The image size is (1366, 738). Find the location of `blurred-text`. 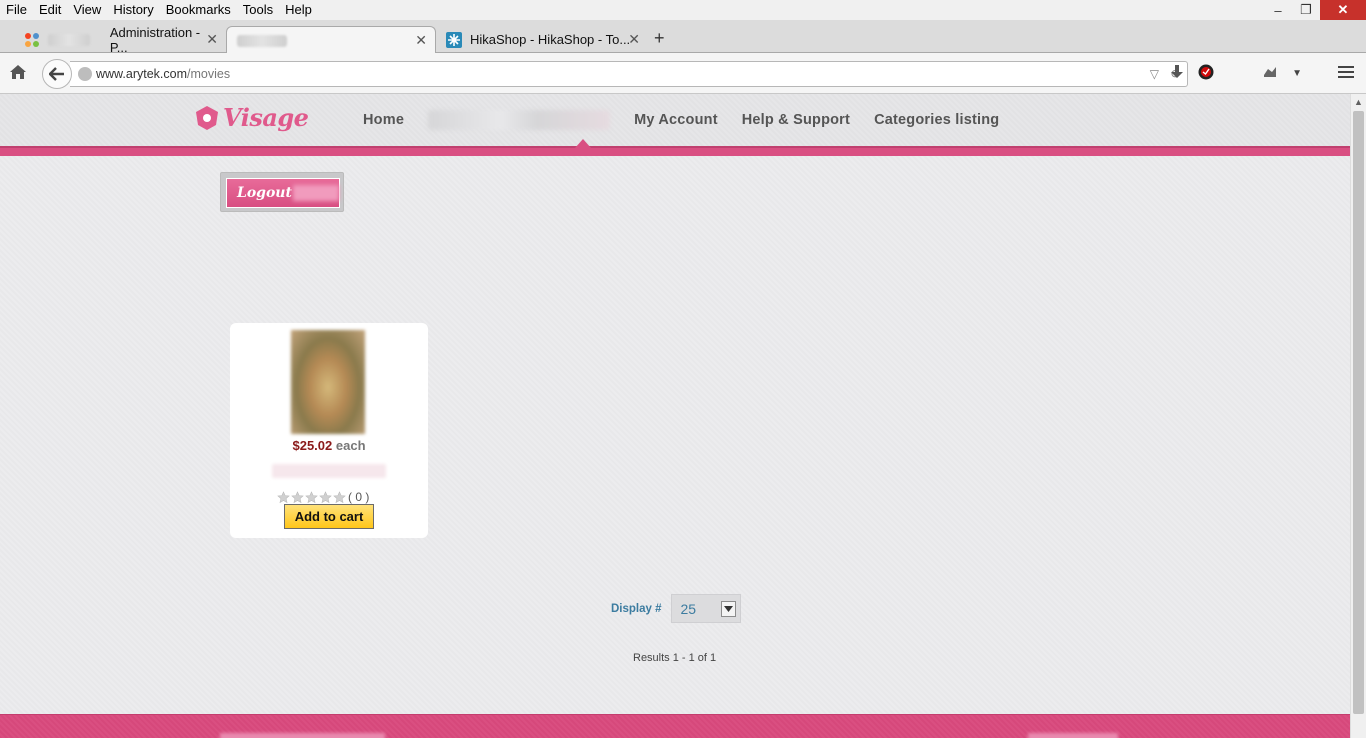

blurred-text is located at coordinates (69, 39).